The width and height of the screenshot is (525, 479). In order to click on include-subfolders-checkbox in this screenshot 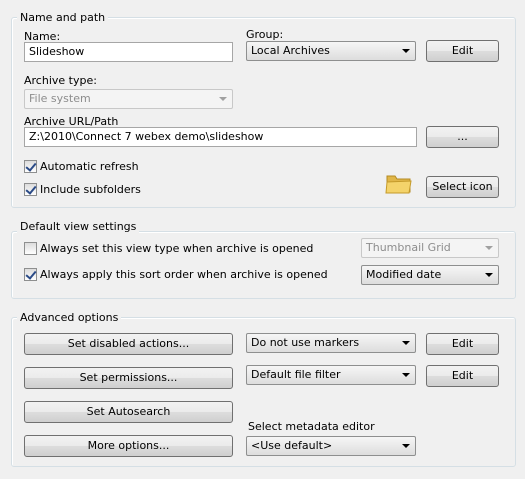, I will do `click(30, 189)`.